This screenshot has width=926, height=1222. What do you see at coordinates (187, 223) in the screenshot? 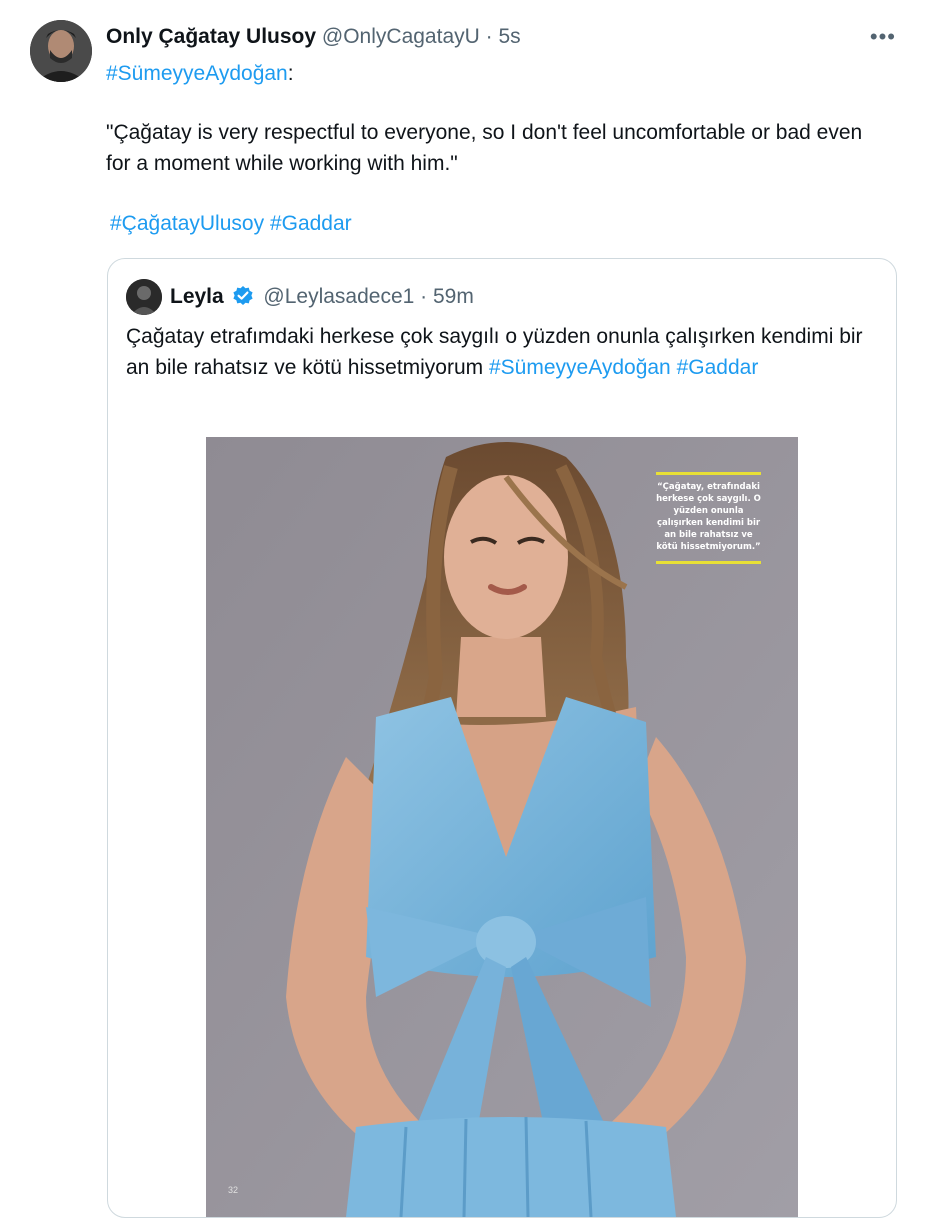
I see `hashtag-cagatay: #ÇağatayUlusoy` at bounding box center [187, 223].